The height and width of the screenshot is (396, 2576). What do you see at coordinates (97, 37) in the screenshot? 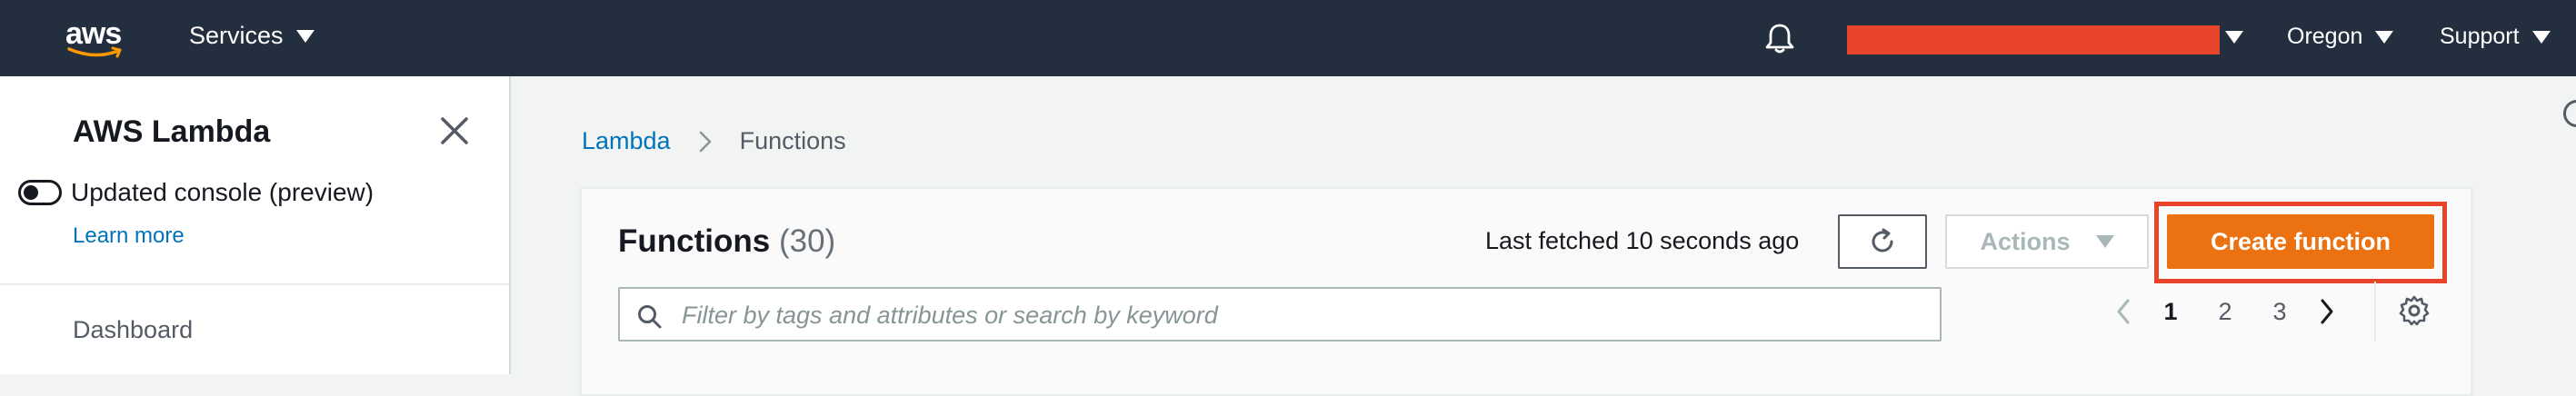
I see `aws-logo: aws` at bounding box center [97, 37].